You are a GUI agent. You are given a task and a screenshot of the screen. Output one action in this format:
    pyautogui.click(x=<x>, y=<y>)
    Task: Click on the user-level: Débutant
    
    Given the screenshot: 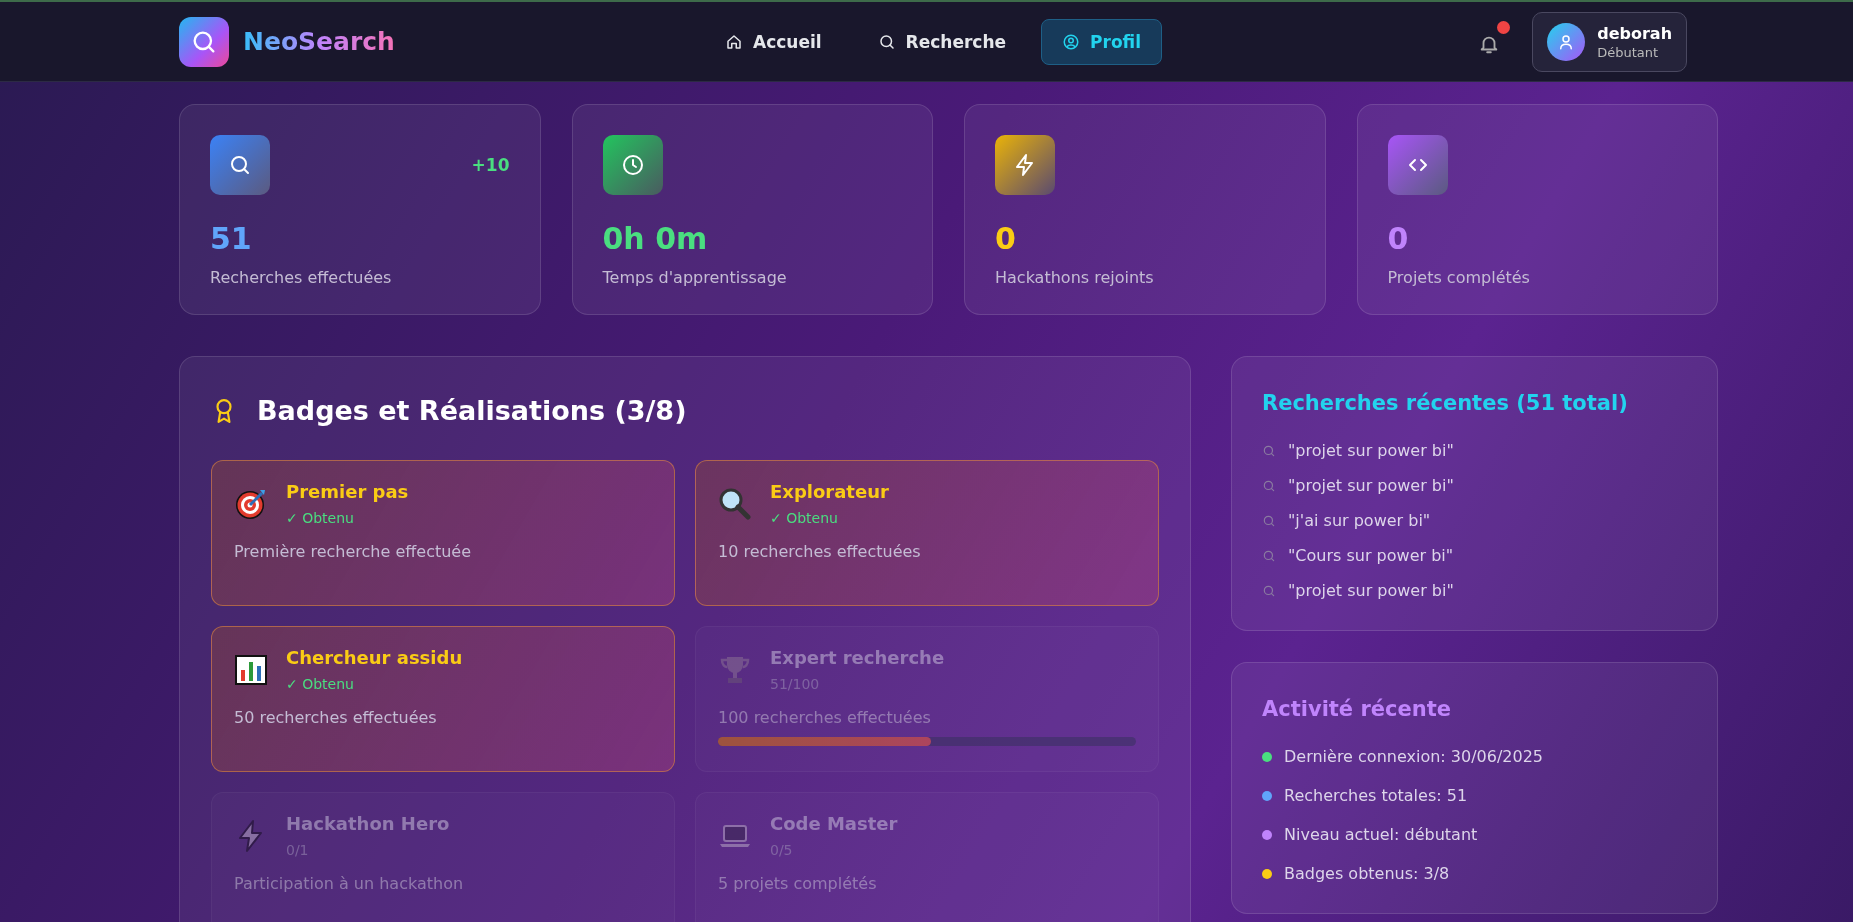 What is the action you would take?
    pyautogui.click(x=1628, y=52)
    